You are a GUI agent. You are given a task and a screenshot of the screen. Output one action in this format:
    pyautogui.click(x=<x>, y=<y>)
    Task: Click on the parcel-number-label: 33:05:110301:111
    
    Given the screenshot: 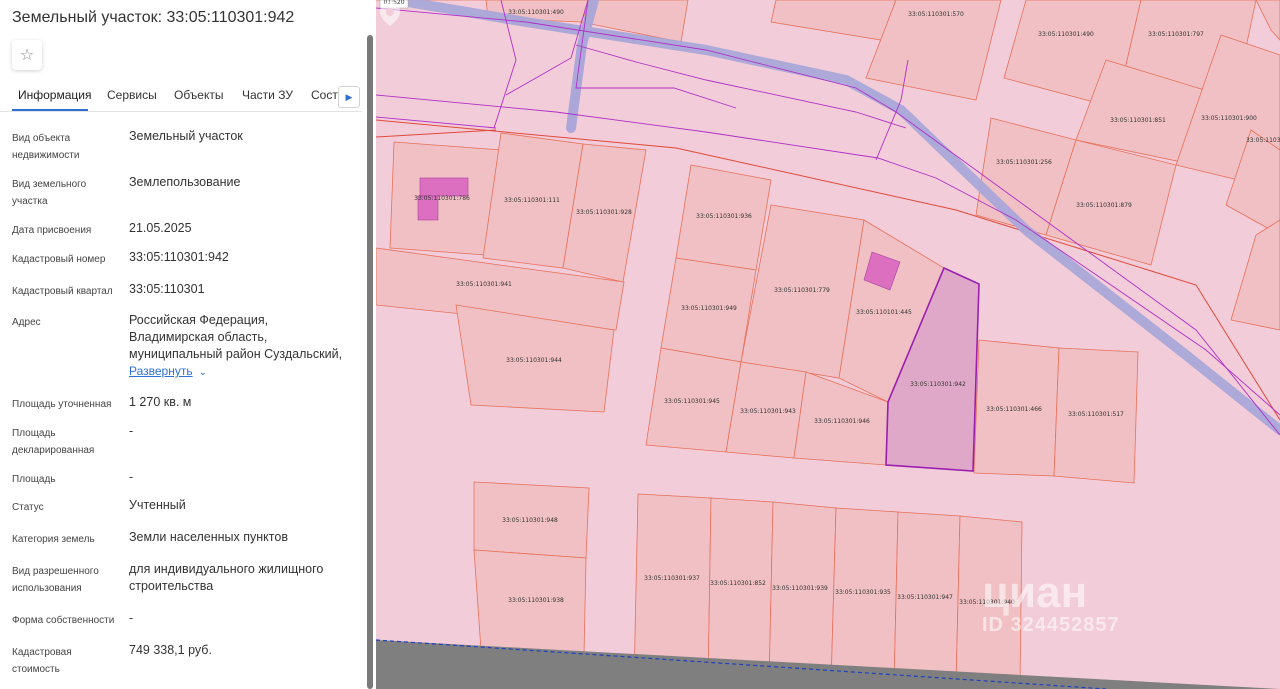 What is the action you would take?
    pyautogui.click(x=532, y=200)
    